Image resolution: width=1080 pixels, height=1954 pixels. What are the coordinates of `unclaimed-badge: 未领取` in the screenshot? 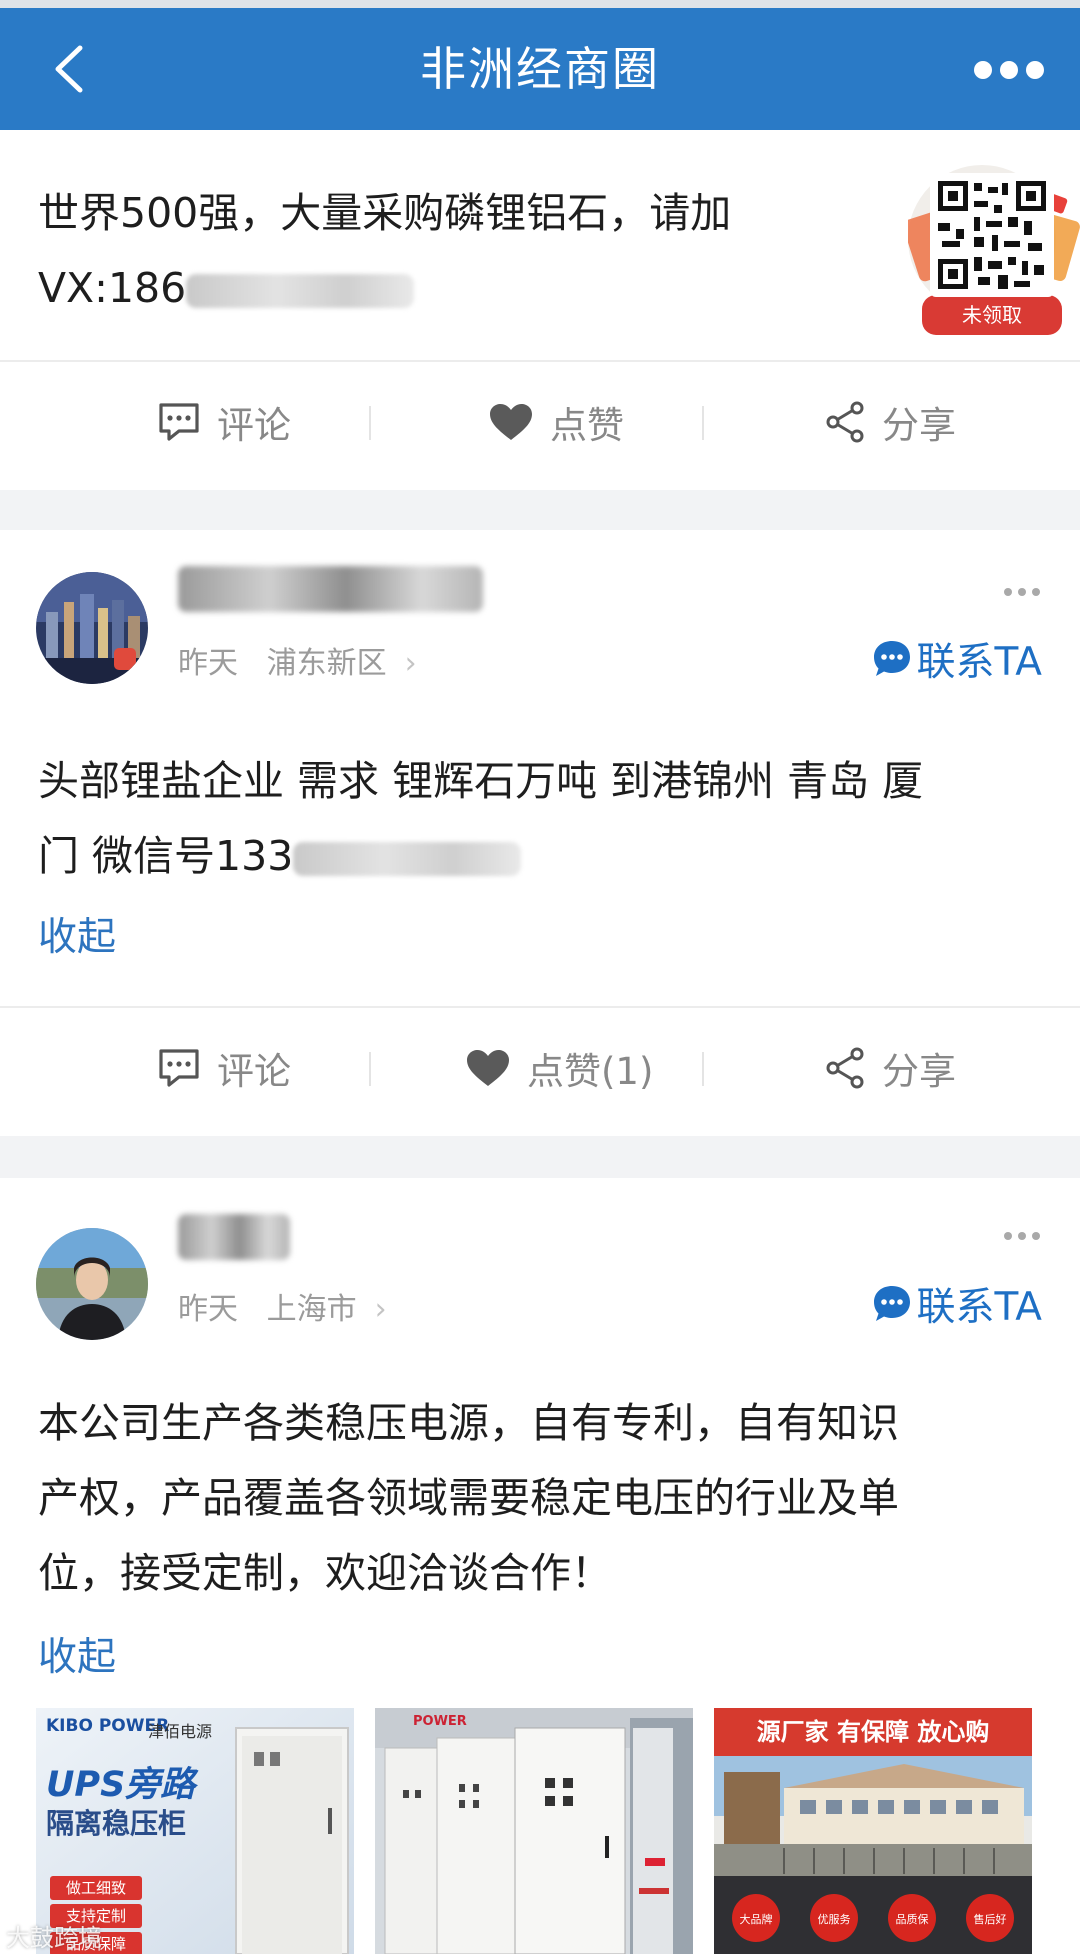 It's located at (992, 315).